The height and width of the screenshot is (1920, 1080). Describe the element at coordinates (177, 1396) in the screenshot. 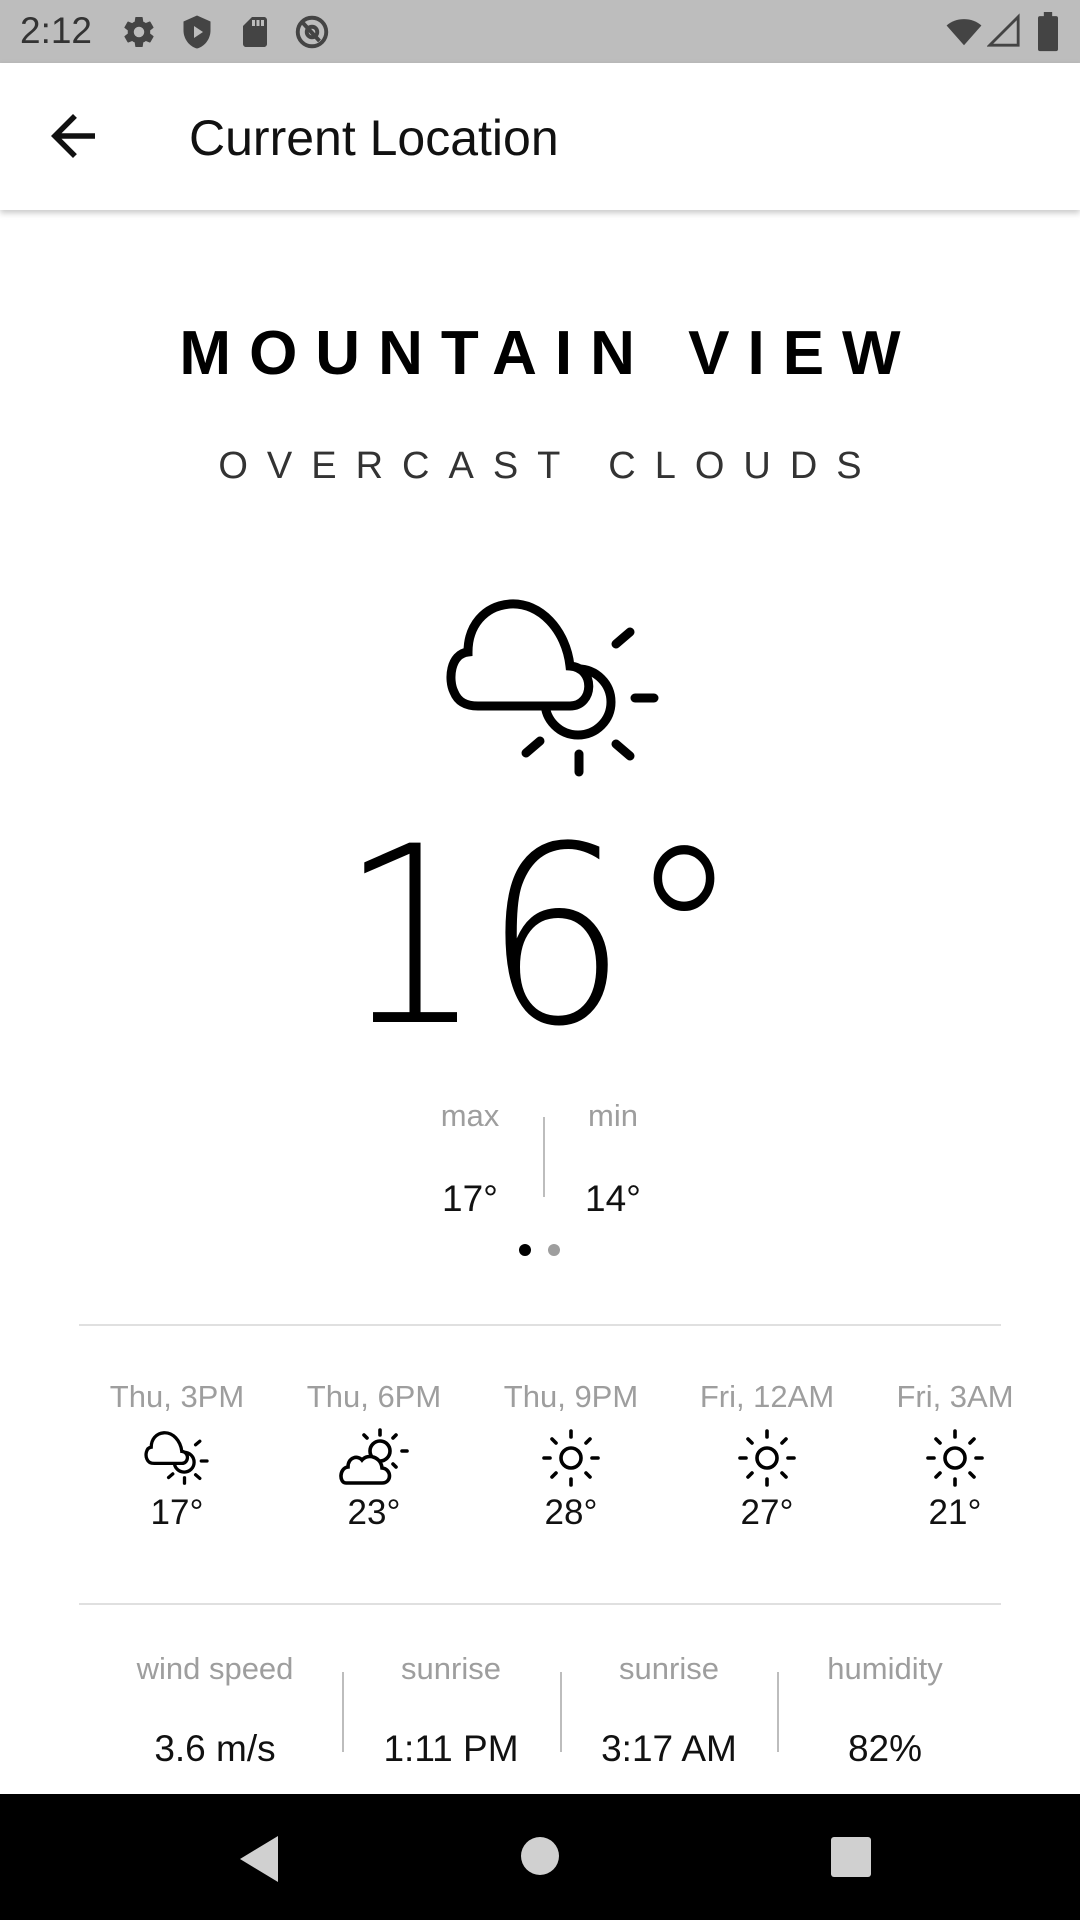

I see `forecast-time: Thu, 3PM` at that location.